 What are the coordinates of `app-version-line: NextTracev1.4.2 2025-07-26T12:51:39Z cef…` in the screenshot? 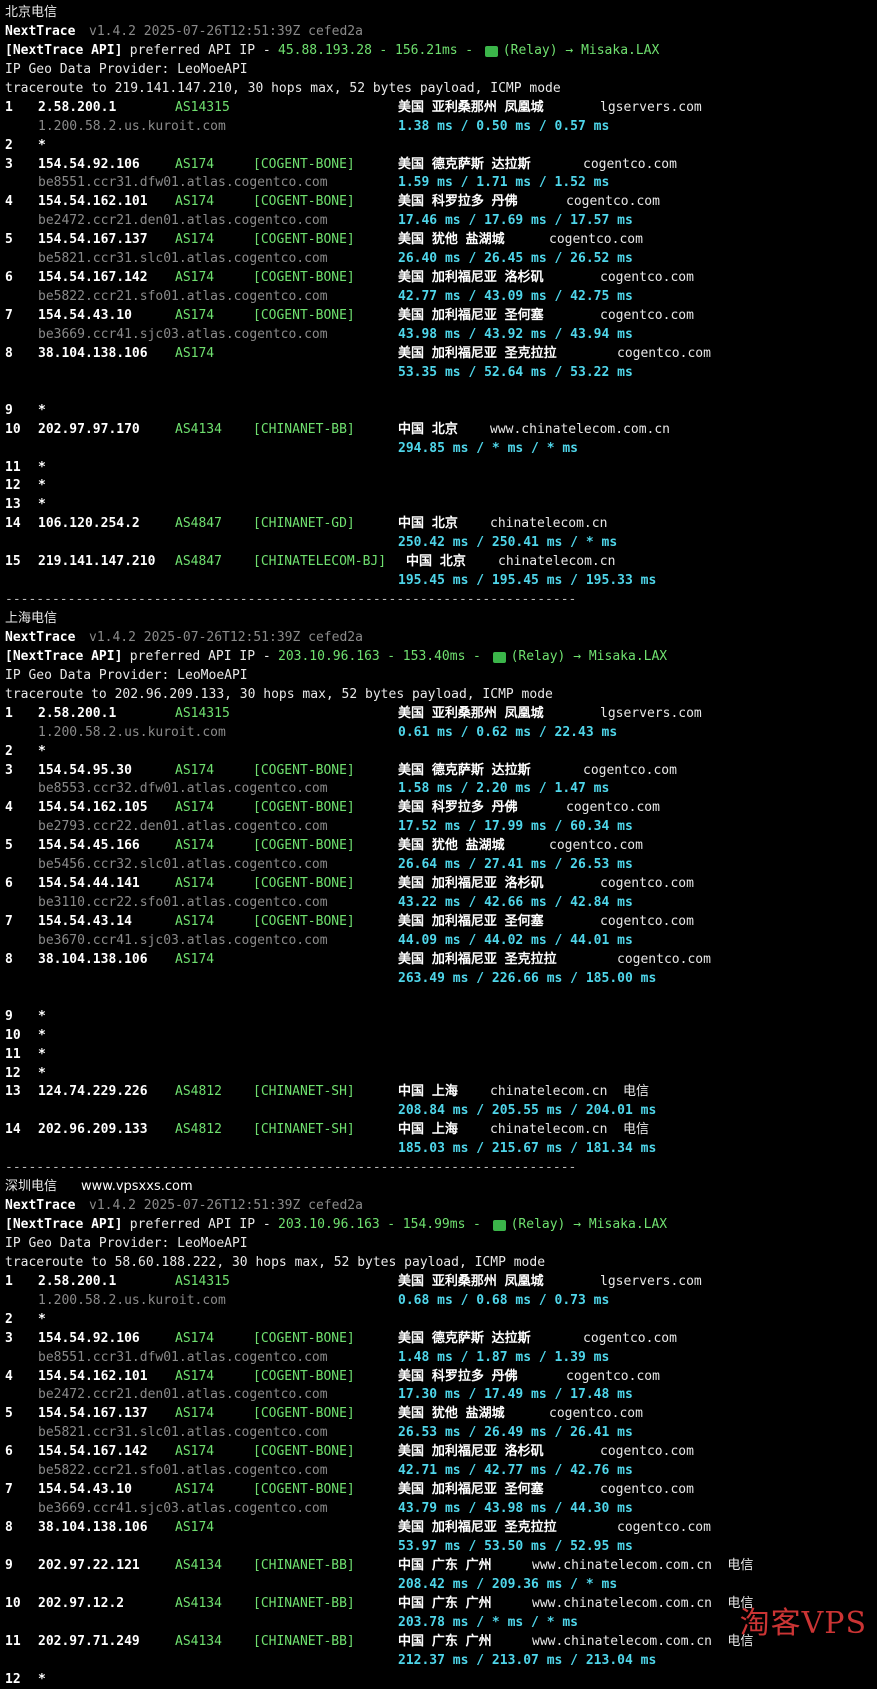 It's located at (439, 638).